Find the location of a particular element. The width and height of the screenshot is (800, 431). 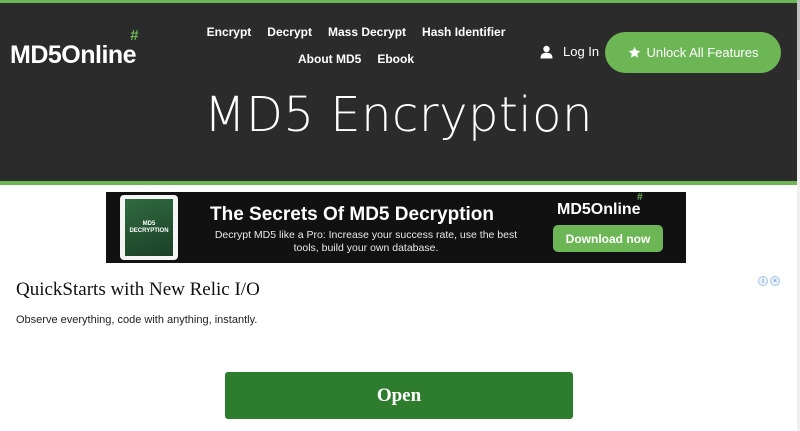

nav-link-decrypt: Decrypt is located at coordinates (289, 32).